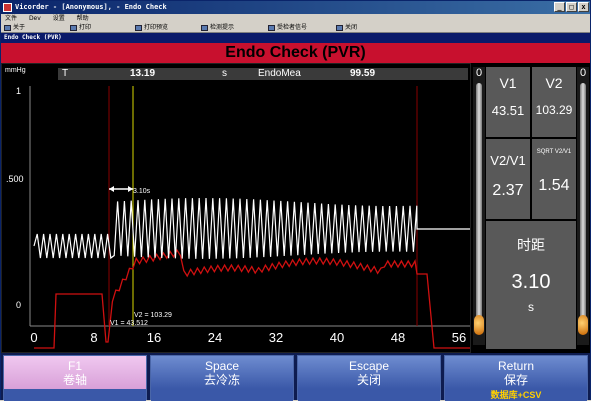 This screenshot has width=591, height=401. I want to click on left-gauge: 0, so click(479, 206).